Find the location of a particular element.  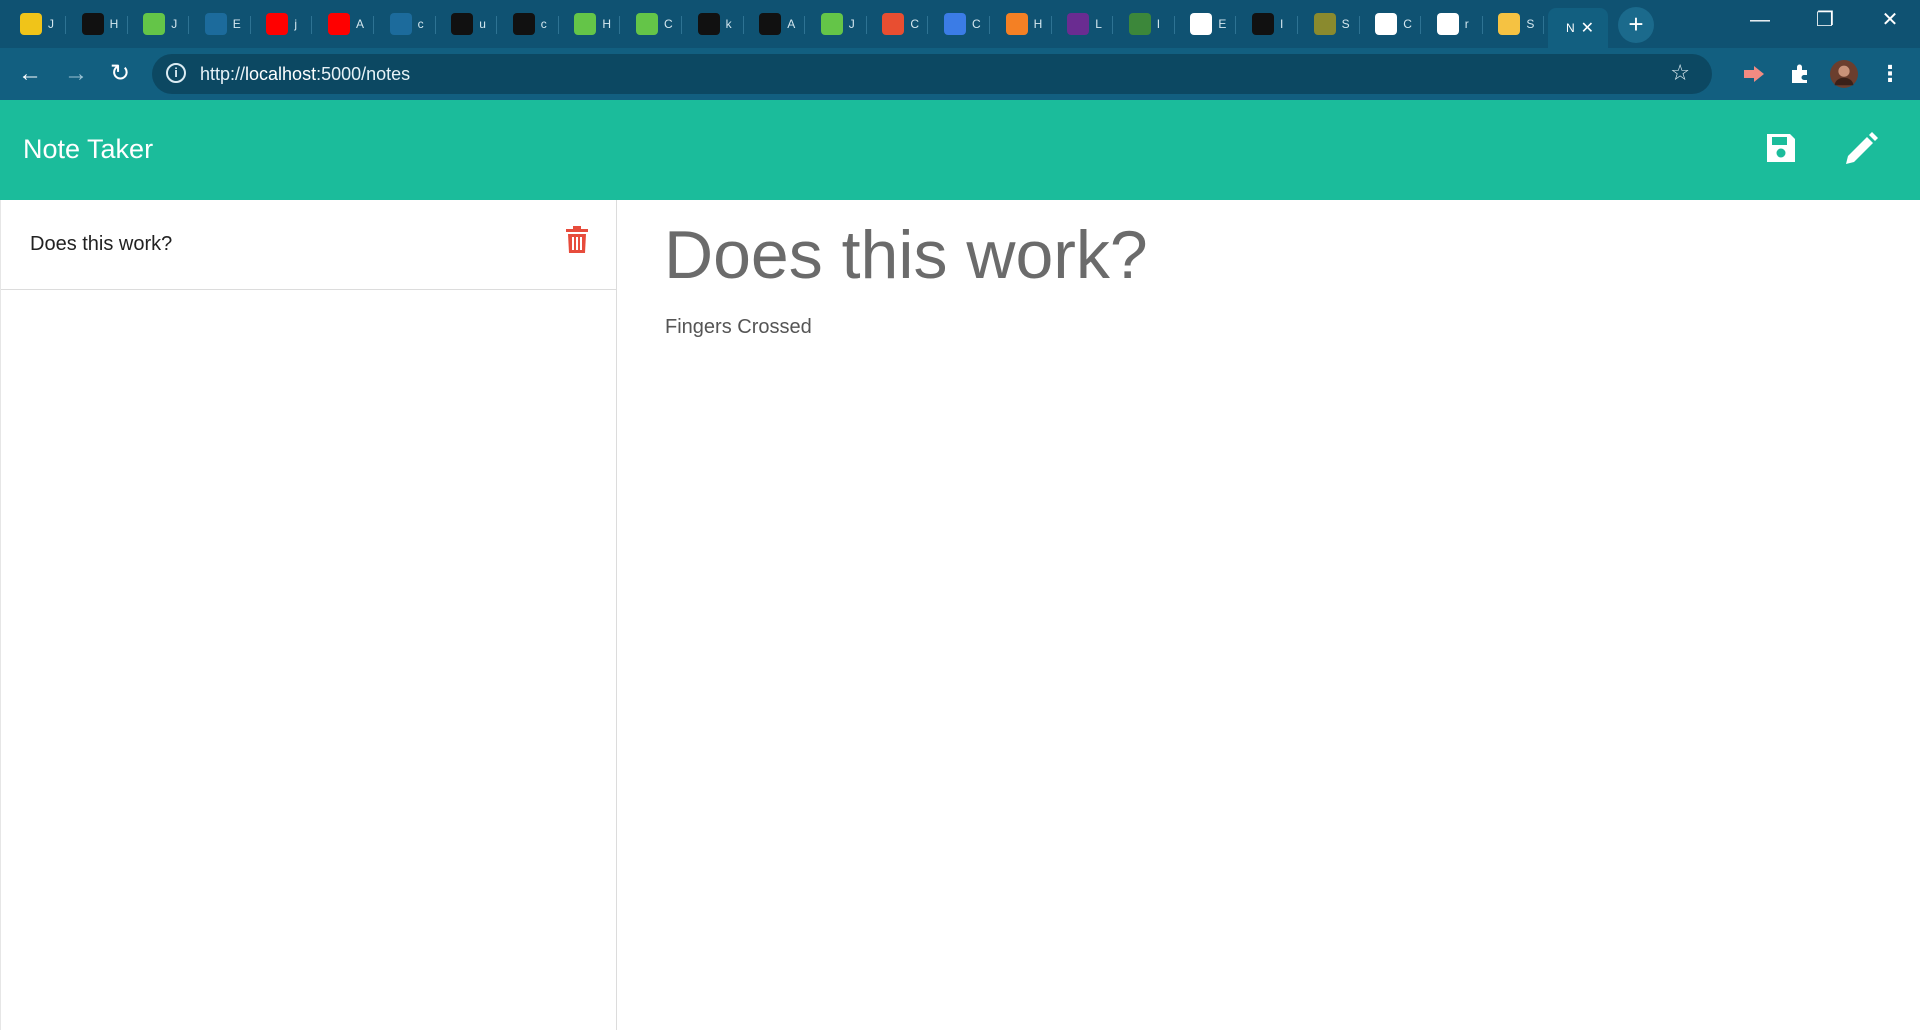

tab-title: E is located at coordinates (236, 24).